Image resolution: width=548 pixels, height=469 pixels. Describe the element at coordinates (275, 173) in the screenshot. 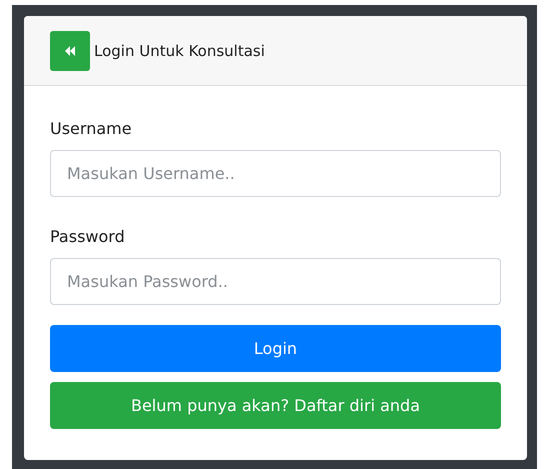

I see `input-field: Masukan Username..` at that location.